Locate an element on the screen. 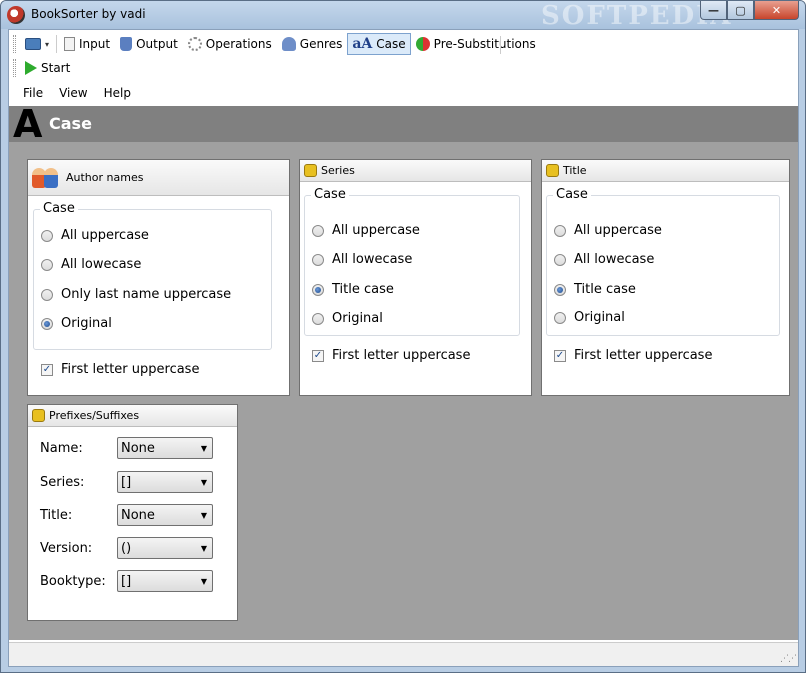  close-button: ✕ is located at coordinates (776, 10).